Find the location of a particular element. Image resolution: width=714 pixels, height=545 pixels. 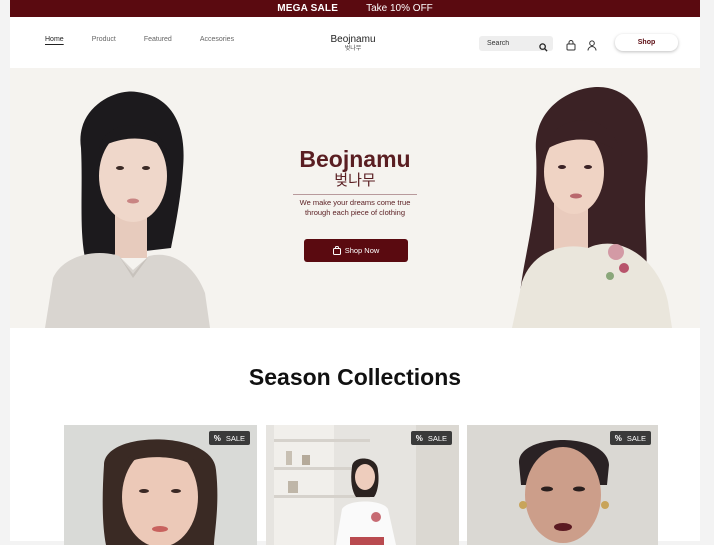

nav-link-featured: Featured is located at coordinates (158, 39).